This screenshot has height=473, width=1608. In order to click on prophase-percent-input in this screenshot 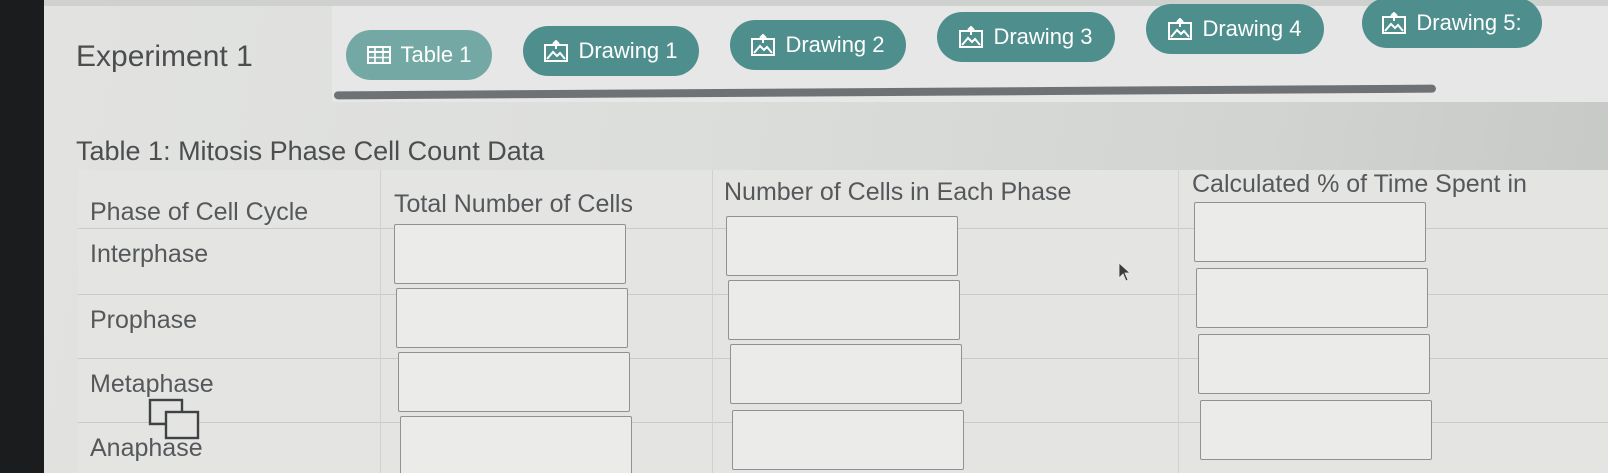, I will do `click(1312, 298)`.